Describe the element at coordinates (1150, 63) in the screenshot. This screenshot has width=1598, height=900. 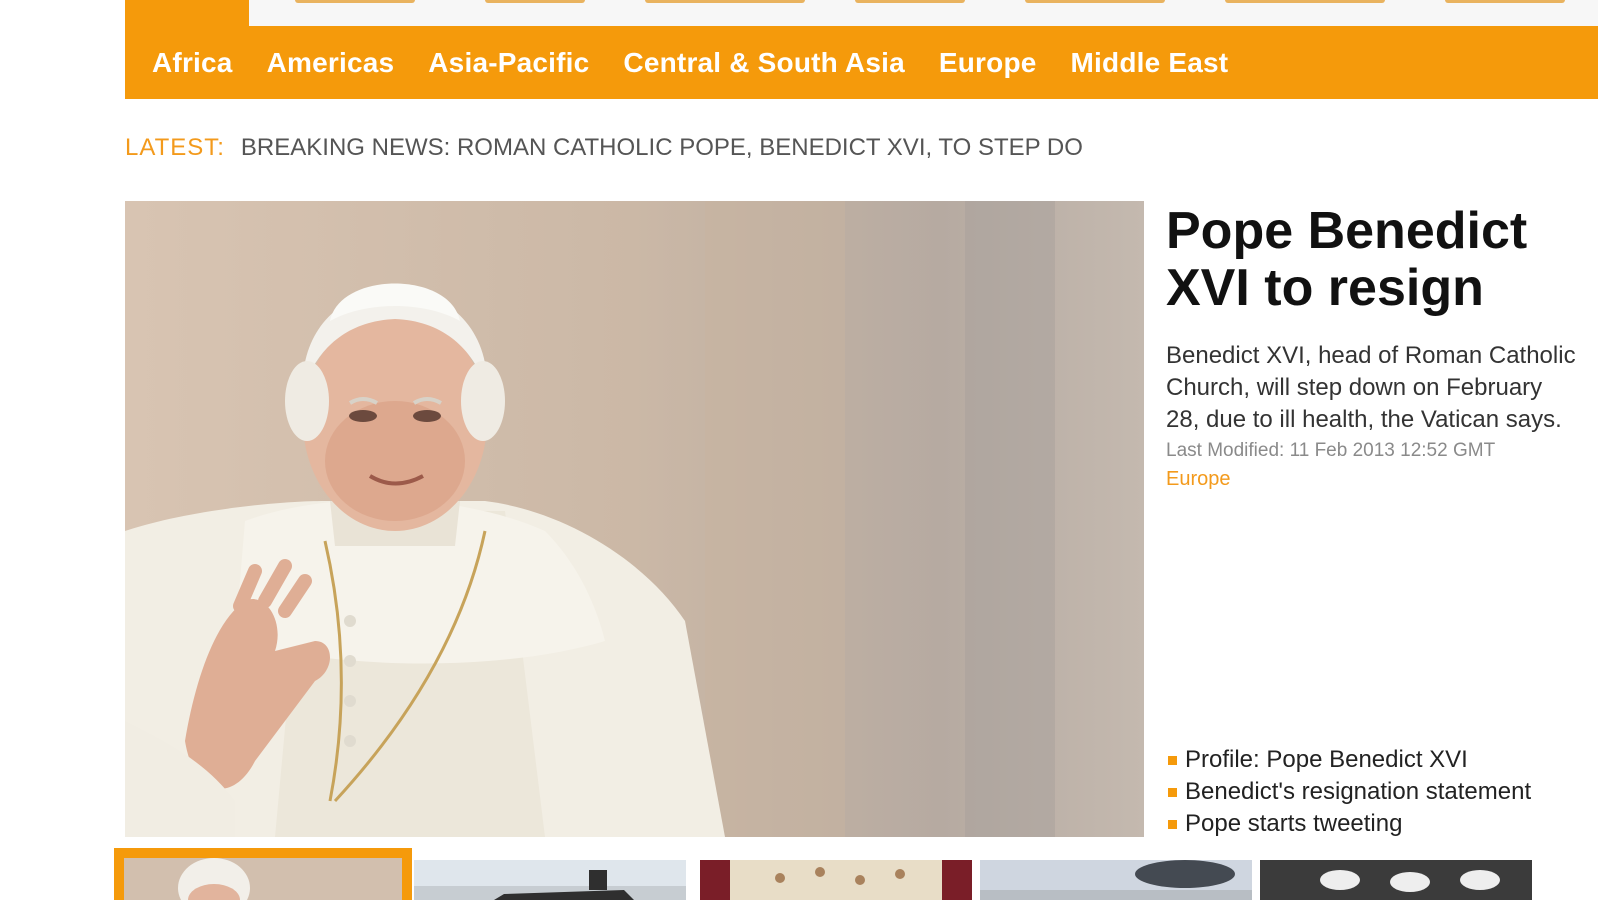
I see `region-link-middle-east: Middle East` at that location.